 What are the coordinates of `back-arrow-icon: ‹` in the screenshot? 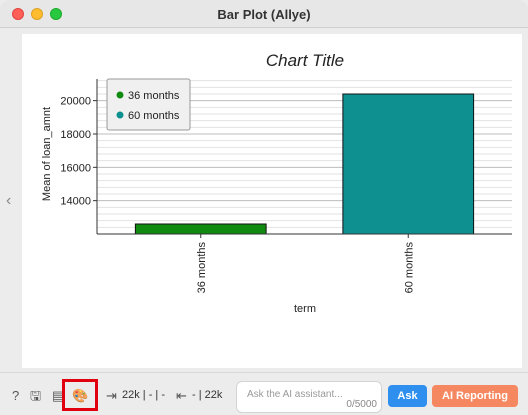 It's located at (8, 201).